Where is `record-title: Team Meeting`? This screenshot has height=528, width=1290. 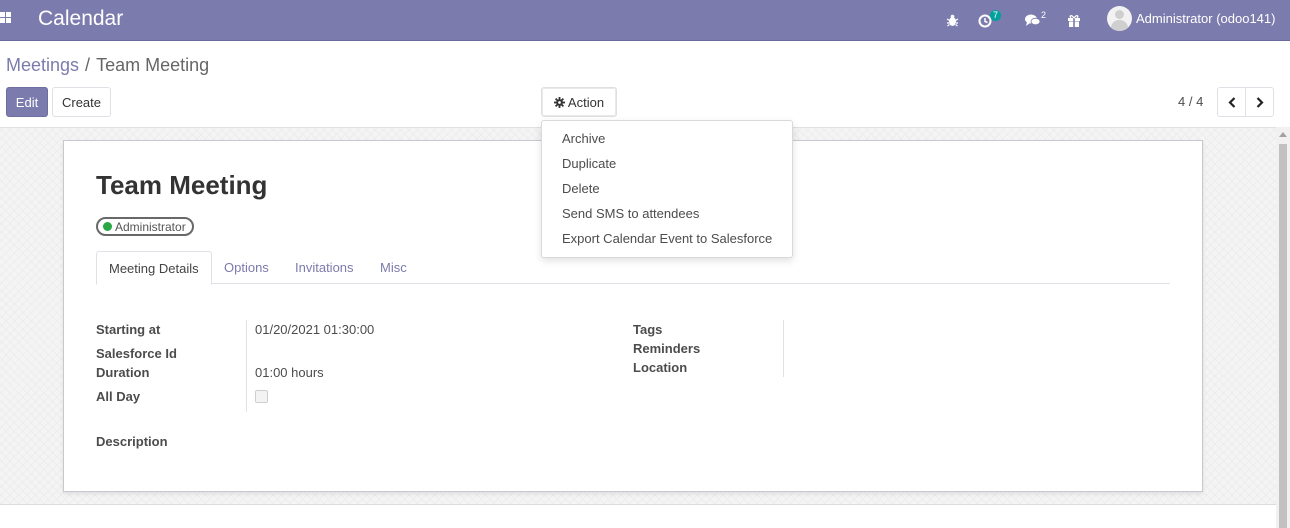
record-title: Team Meeting is located at coordinates (182, 185).